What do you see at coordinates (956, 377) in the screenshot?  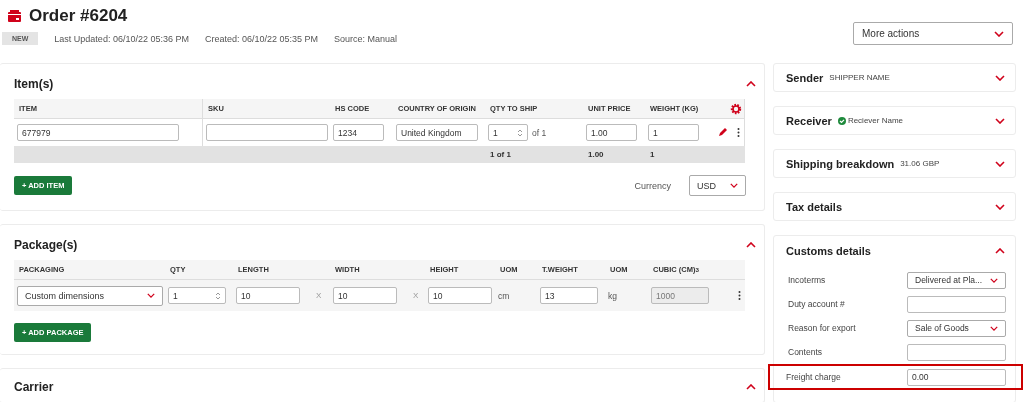 I see `input-field: 0.00` at bounding box center [956, 377].